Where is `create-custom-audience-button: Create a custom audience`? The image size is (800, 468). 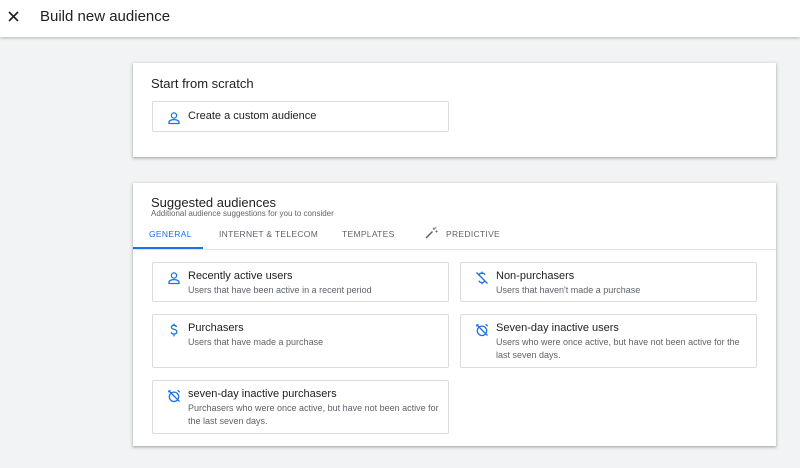 create-custom-audience-button: Create a custom audience is located at coordinates (300, 116).